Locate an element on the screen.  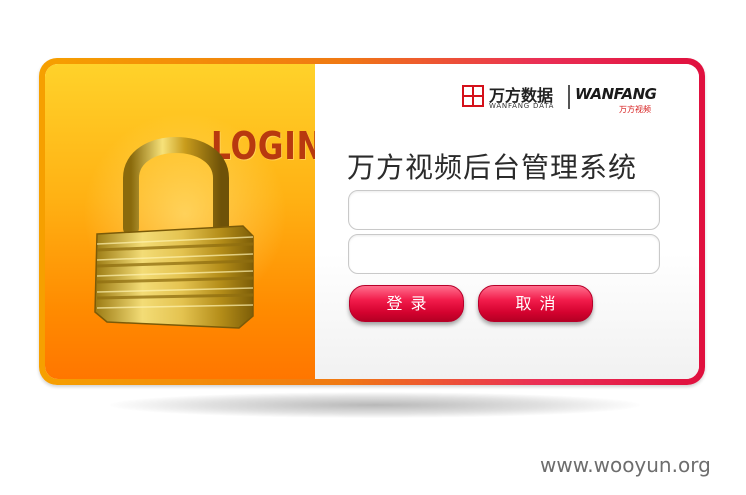
brand-name-en: WANFANG DATA is located at coordinates (522, 106).